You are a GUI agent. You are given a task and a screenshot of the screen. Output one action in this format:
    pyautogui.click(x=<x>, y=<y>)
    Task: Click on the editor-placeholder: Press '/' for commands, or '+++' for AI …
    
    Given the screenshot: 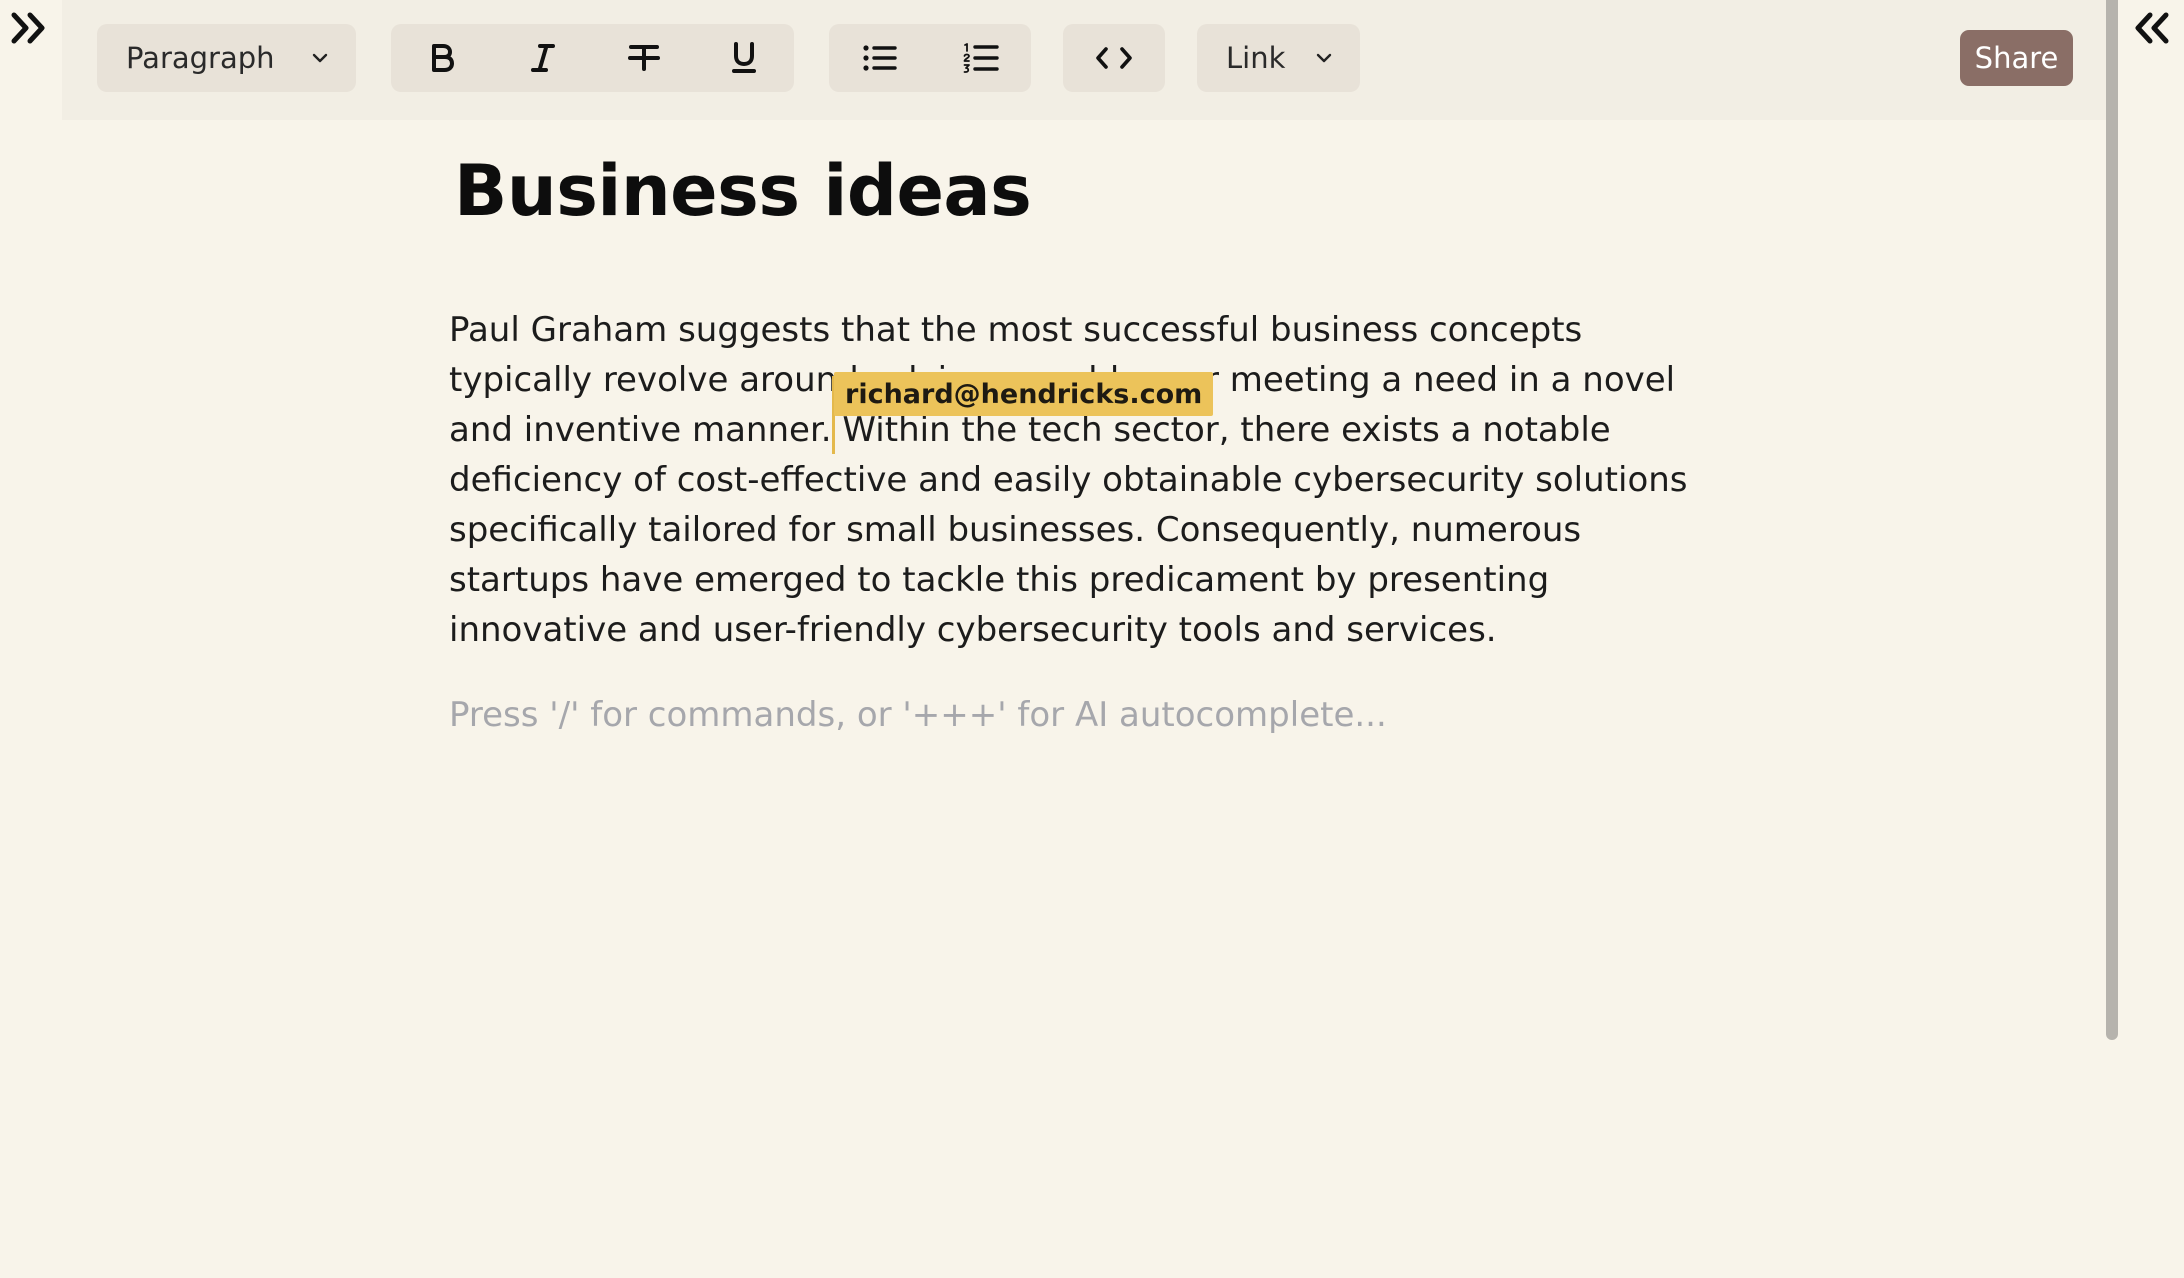 What is the action you would take?
    pyautogui.click(x=918, y=715)
    